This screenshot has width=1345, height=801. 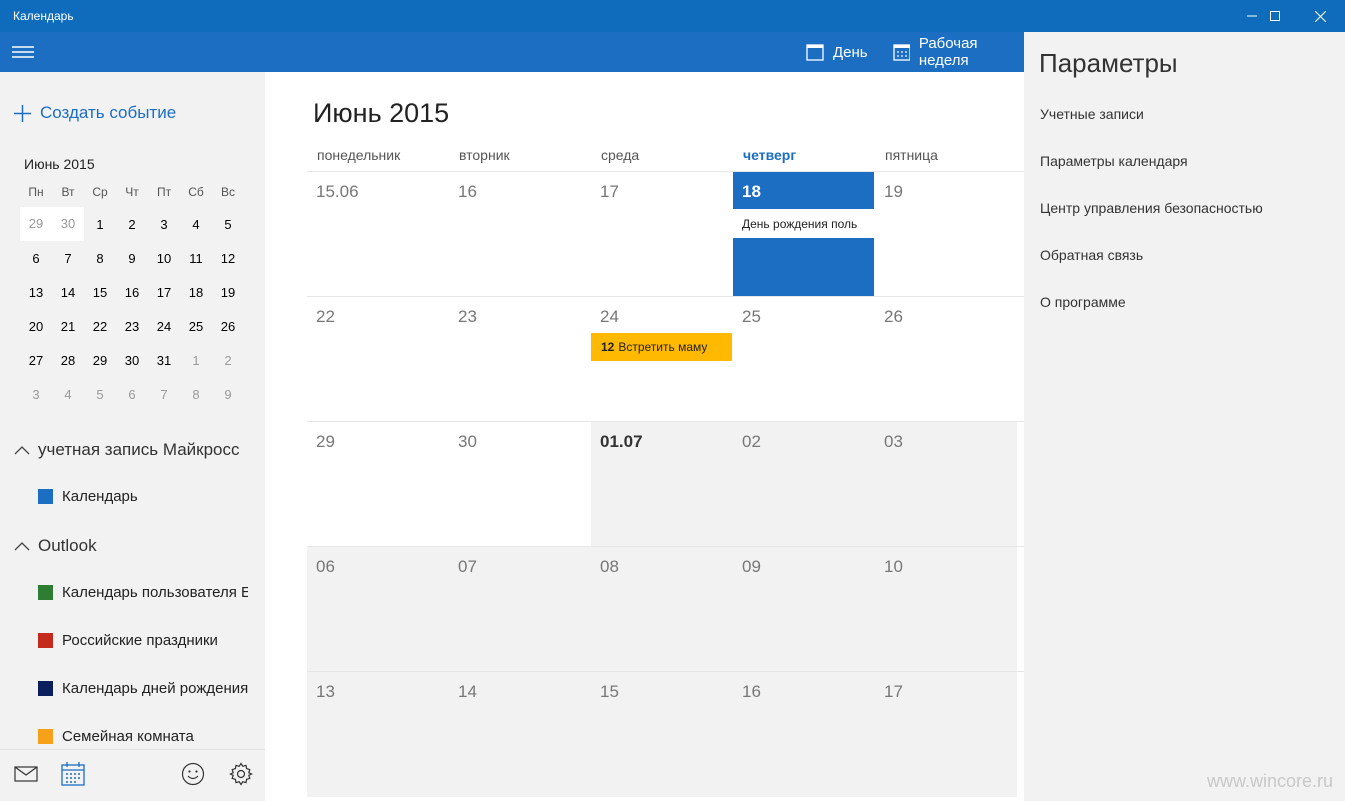 What do you see at coordinates (378, 484) in the screenshot?
I see `day-cell: 29` at bounding box center [378, 484].